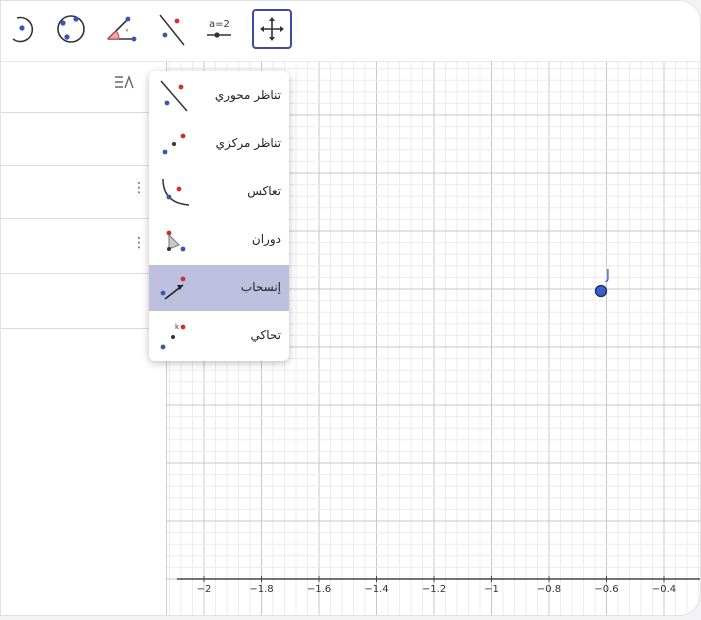  What do you see at coordinates (83, 192) in the screenshot?
I see `algebra-row-3: ⋮` at bounding box center [83, 192].